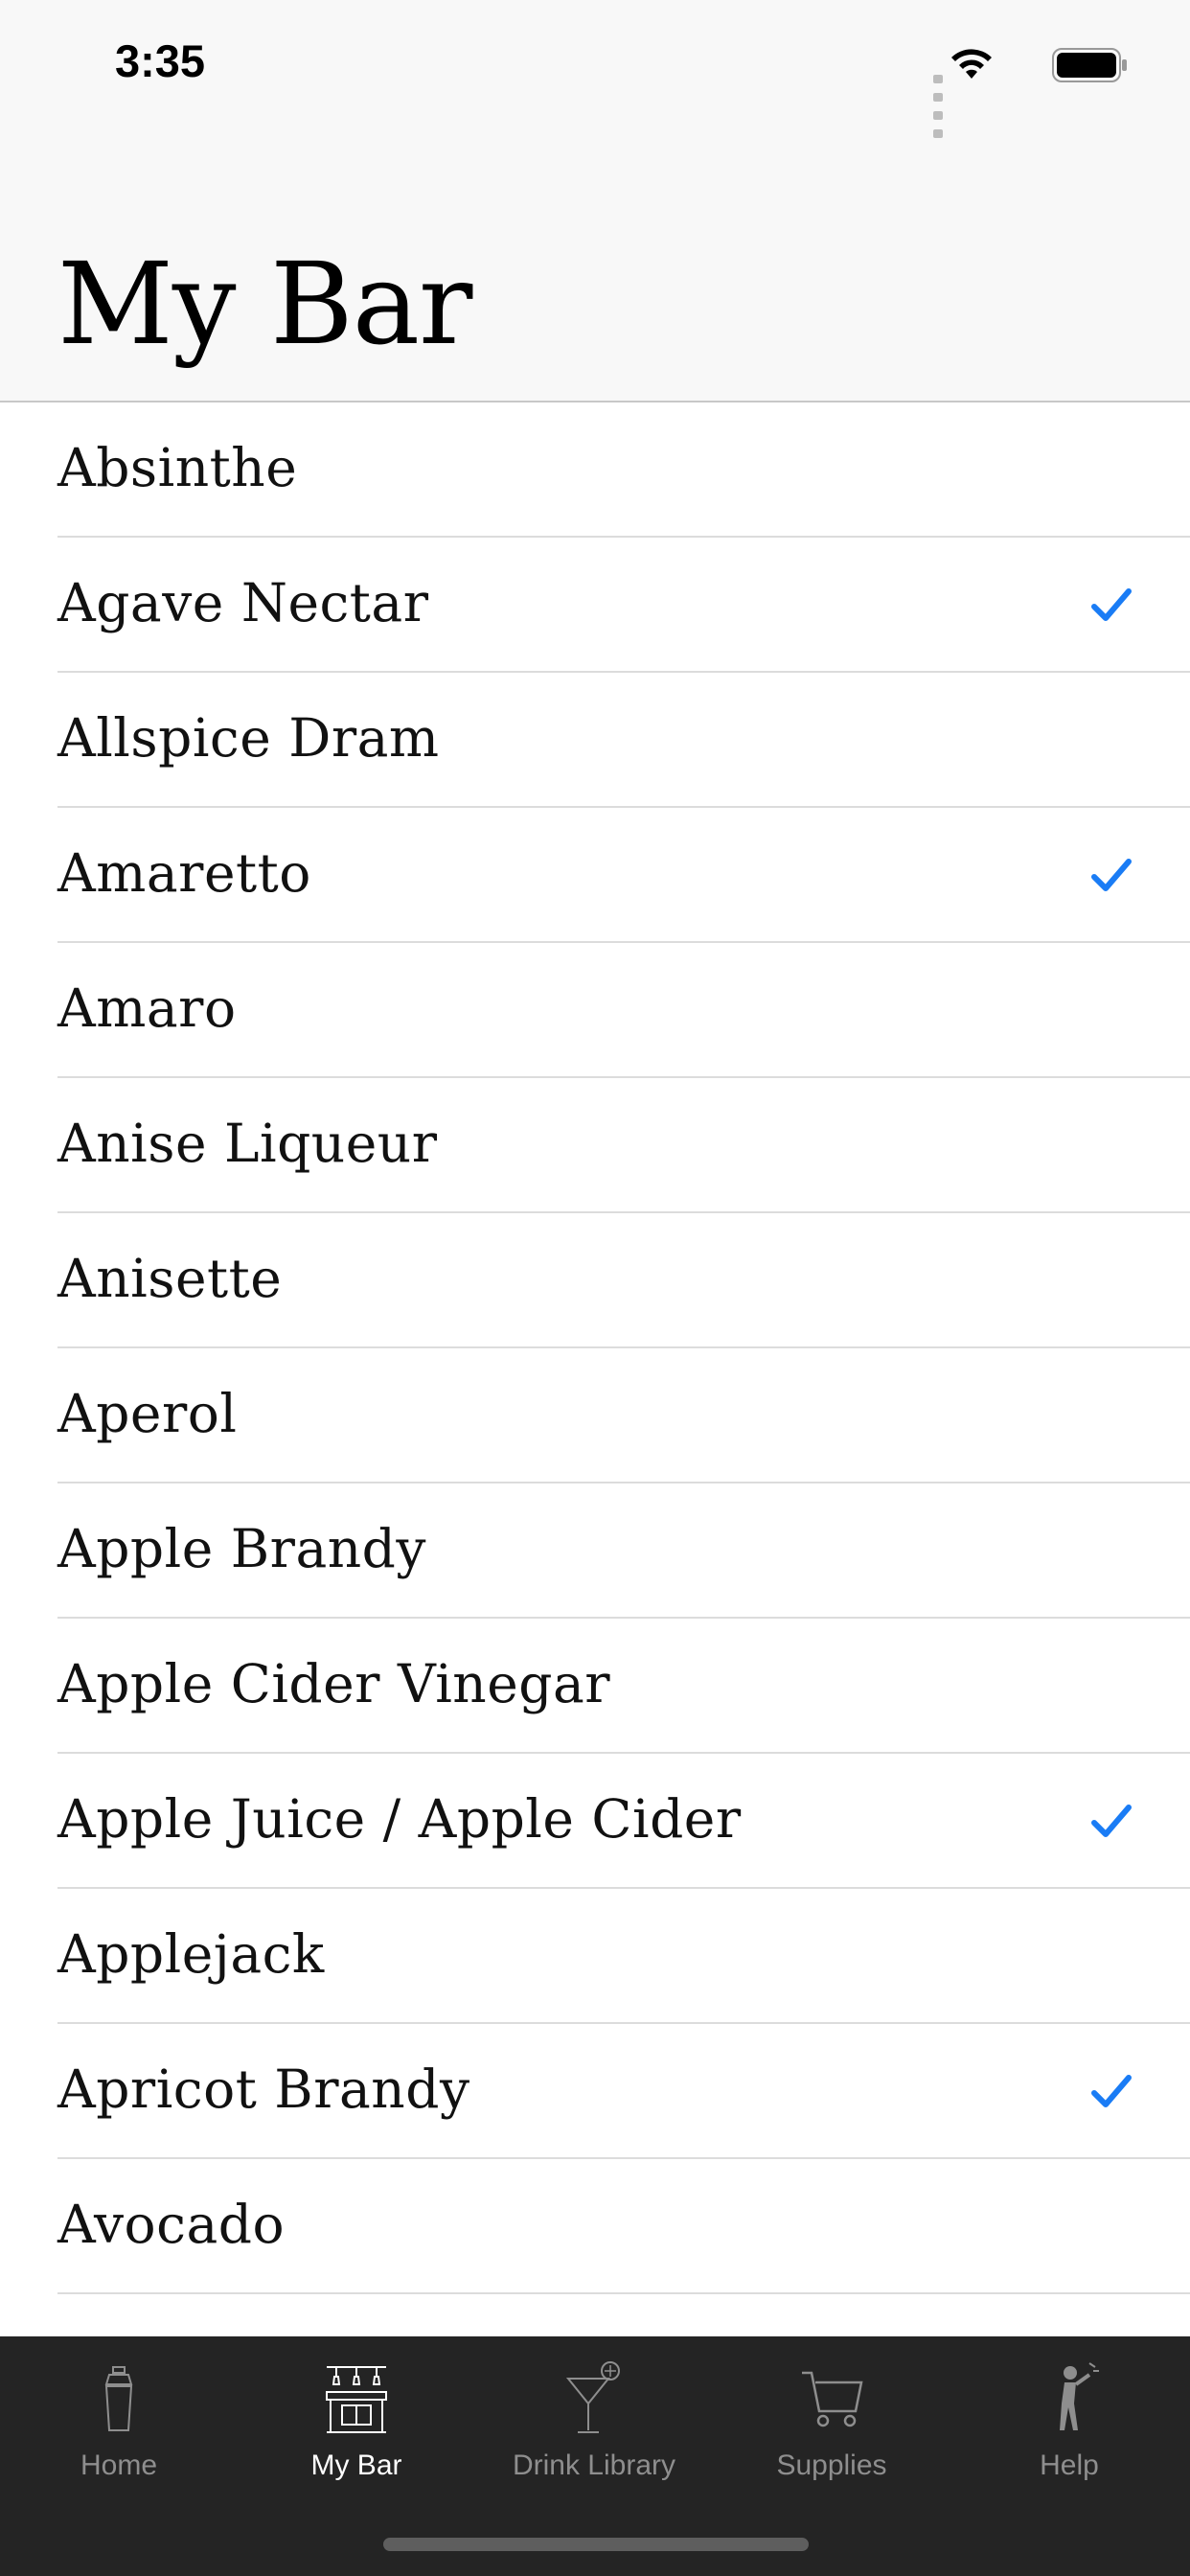 The width and height of the screenshot is (1190, 2576). What do you see at coordinates (356, 2465) in the screenshot?
I see `tab-label: My Bar` at bounding box center [356, 2465].